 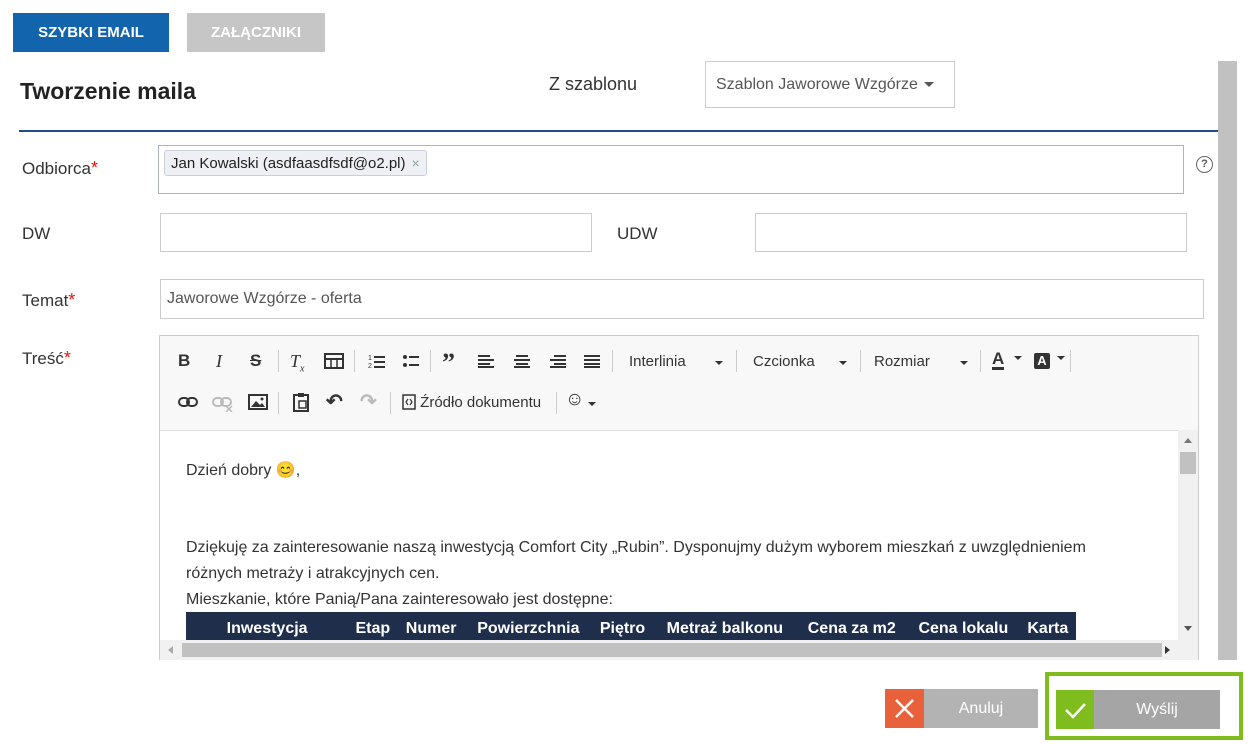 I want to click on emoji-icon: ☺, so click(x=574, y=400).